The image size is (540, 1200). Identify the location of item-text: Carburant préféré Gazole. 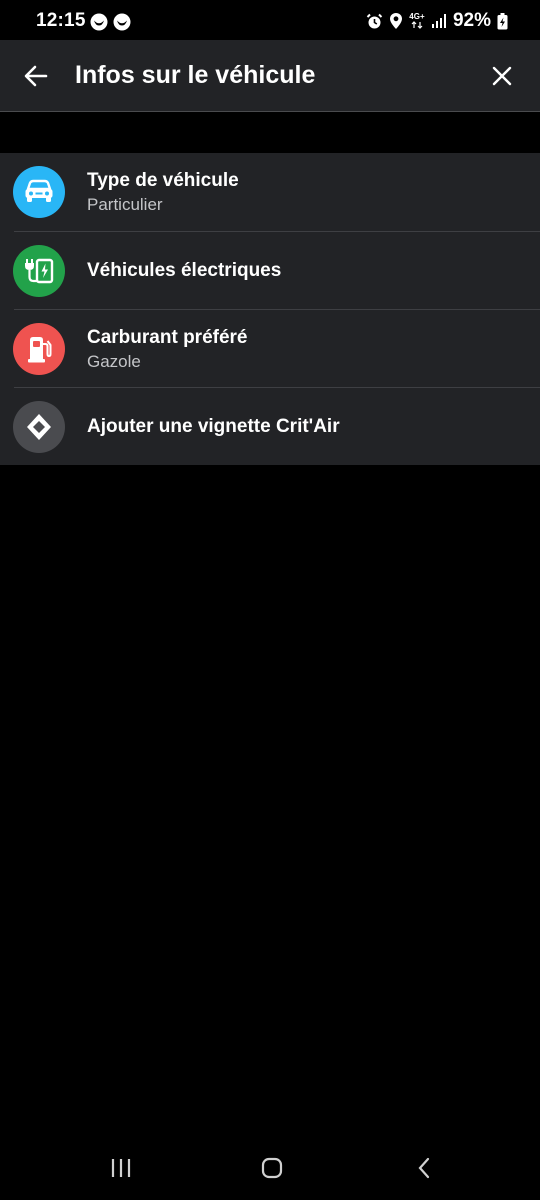
(167, 349).